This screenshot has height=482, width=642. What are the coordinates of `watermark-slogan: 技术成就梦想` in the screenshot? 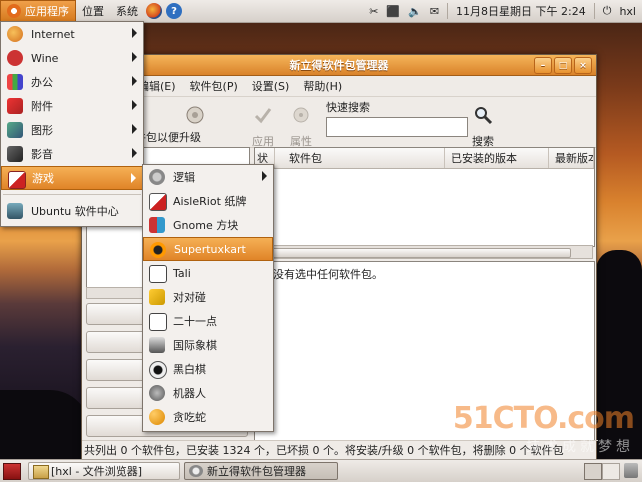 It's located at (580, 447).